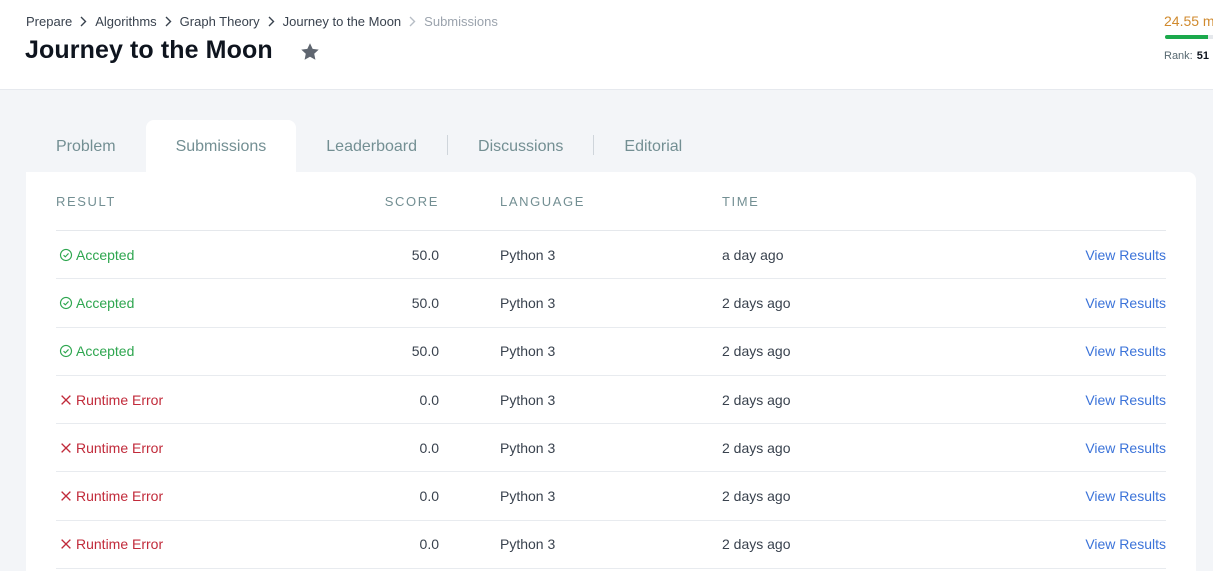  I want to click on points-progress-bar, so click(1189, 37).